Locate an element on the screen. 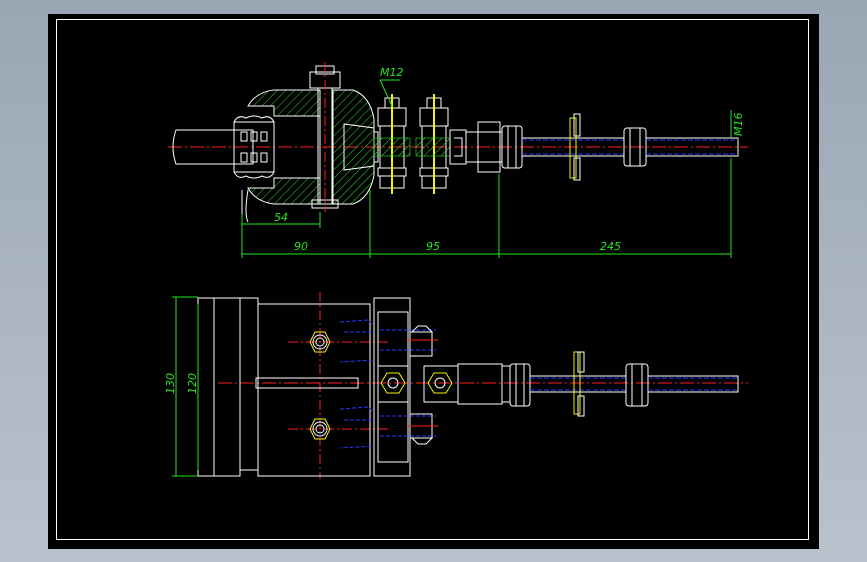  dim-245: 245 is located at coordinates (610, 246).